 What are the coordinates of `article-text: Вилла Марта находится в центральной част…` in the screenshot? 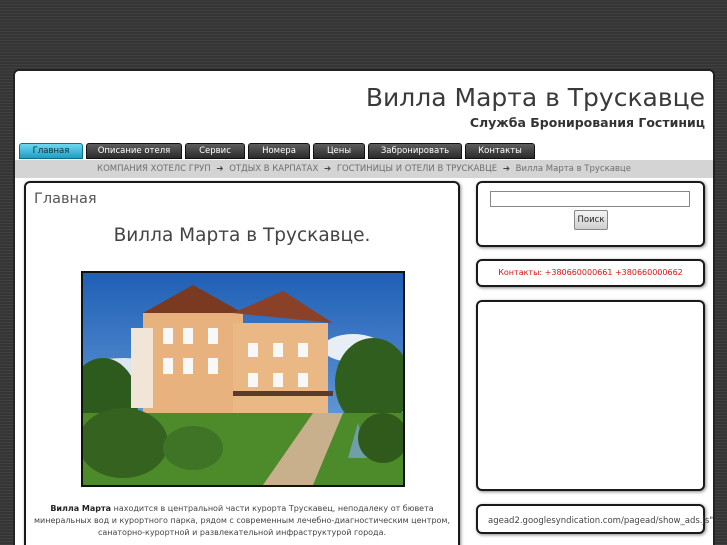 It's located at (242, 521).